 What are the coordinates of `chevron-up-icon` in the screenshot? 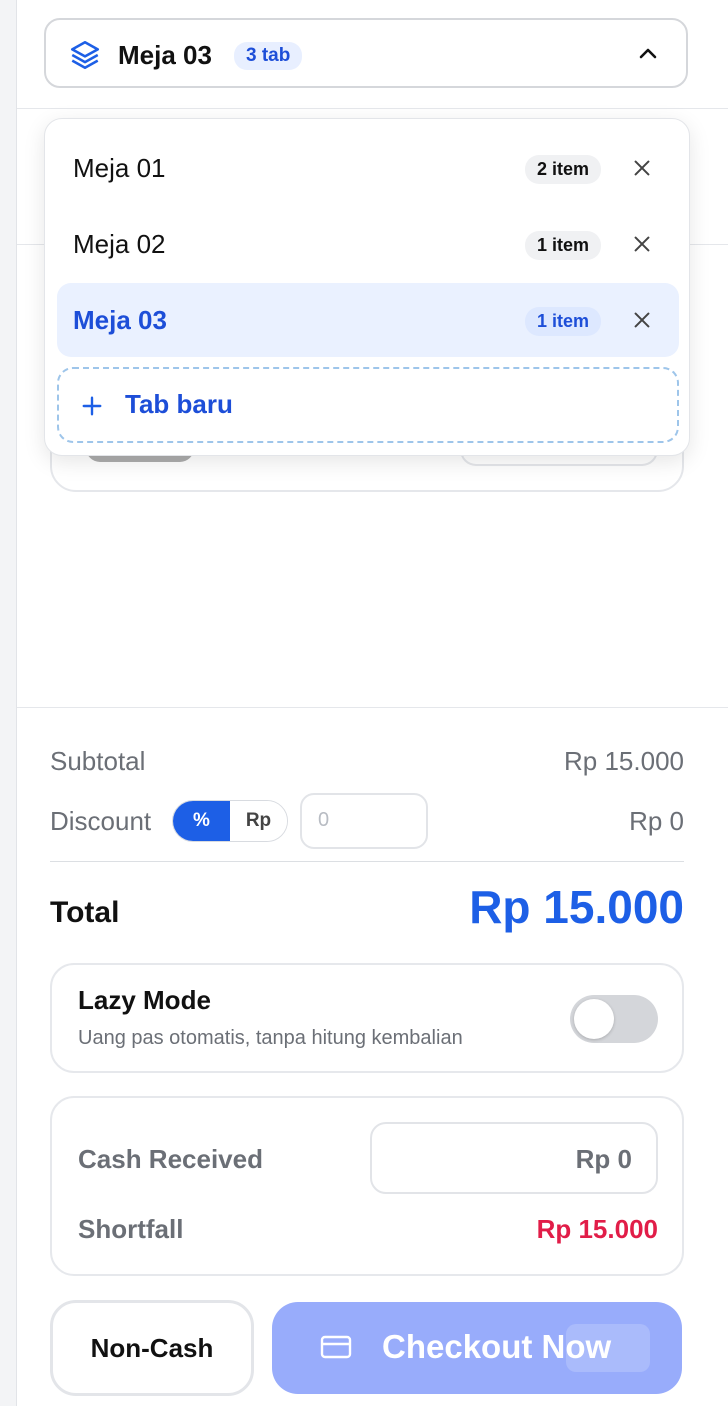 It's located at (648, 54).